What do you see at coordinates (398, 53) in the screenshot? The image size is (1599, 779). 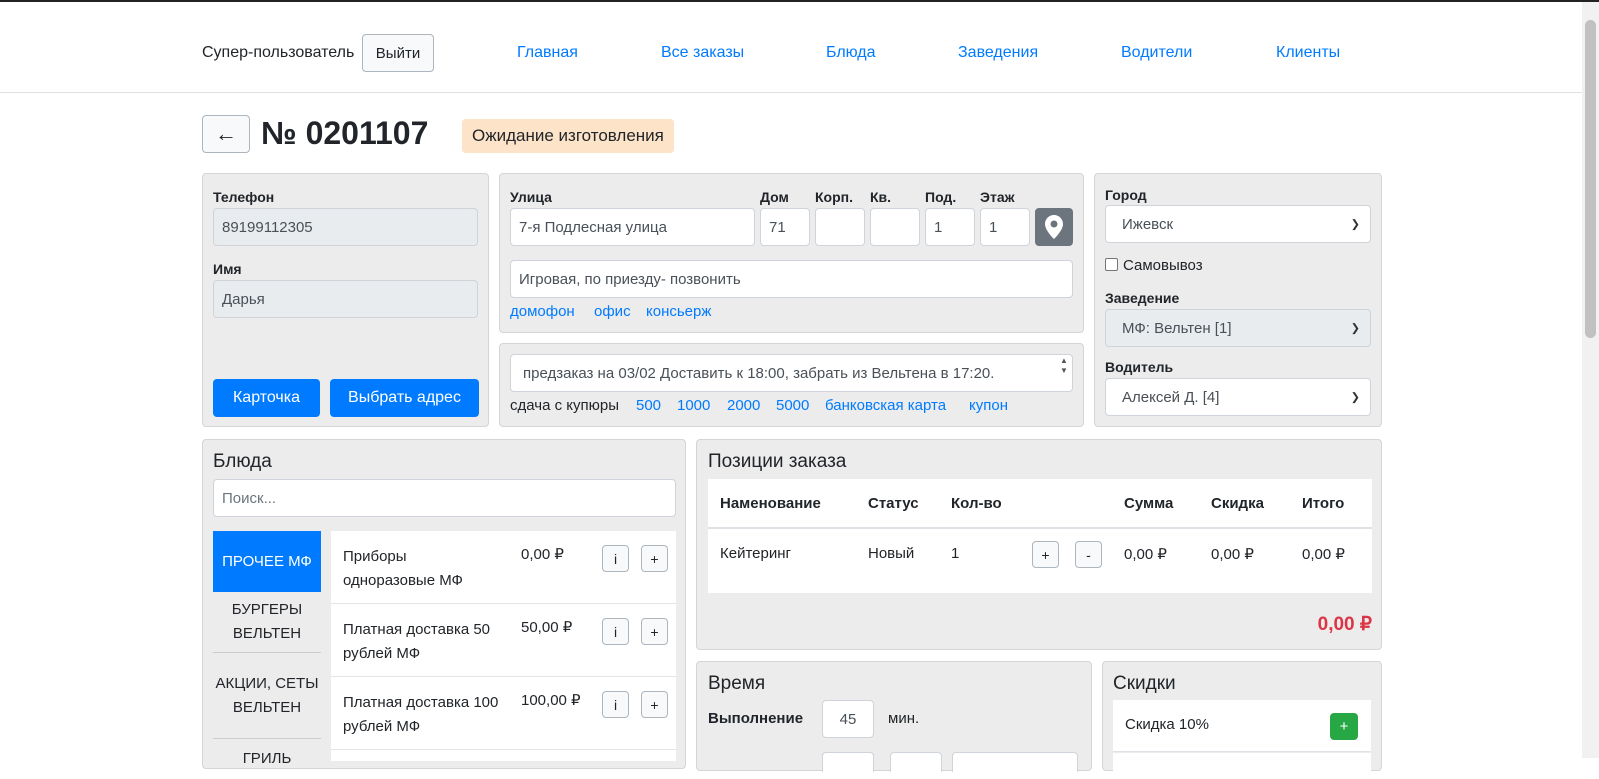 I see `logout-button: Выйти` at bounding box center [398, 53].